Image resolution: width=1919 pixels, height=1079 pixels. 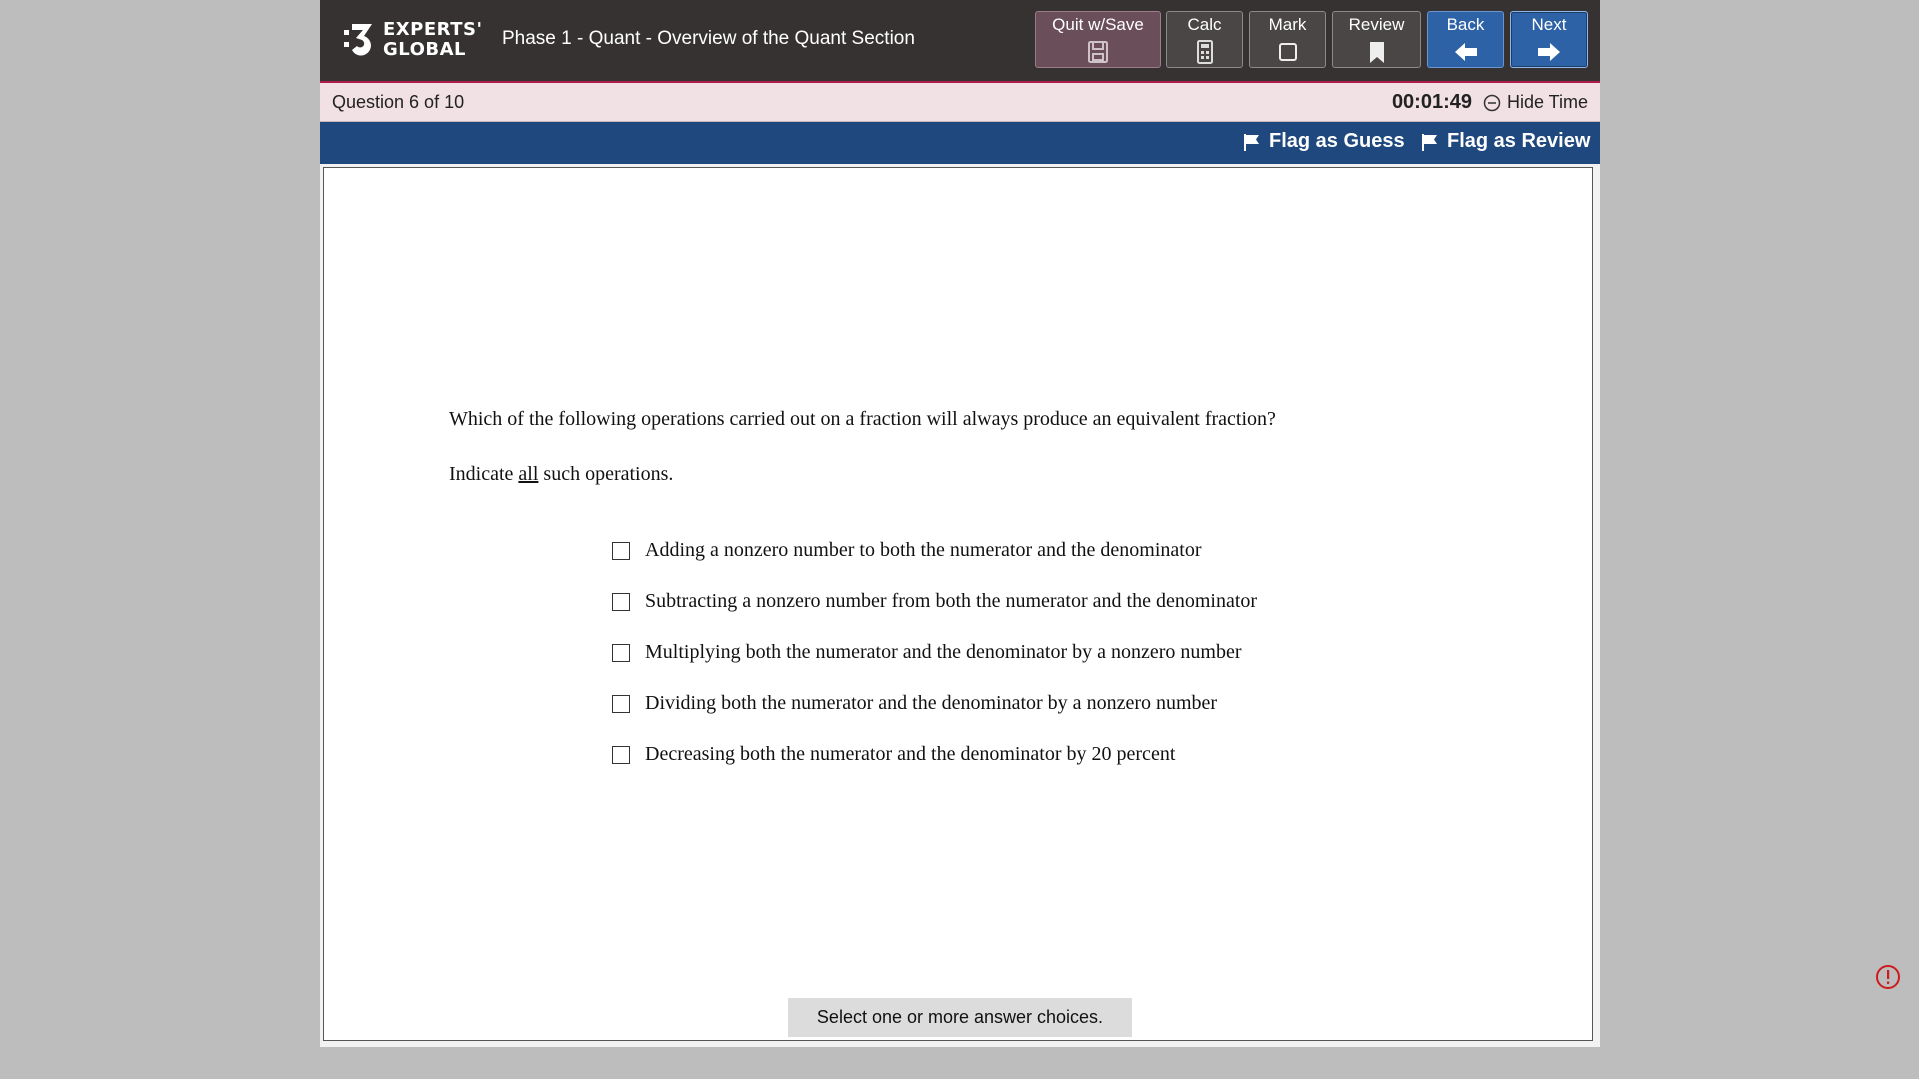 I want to click on calc-button: Calc, so click(x=1204, y=39).